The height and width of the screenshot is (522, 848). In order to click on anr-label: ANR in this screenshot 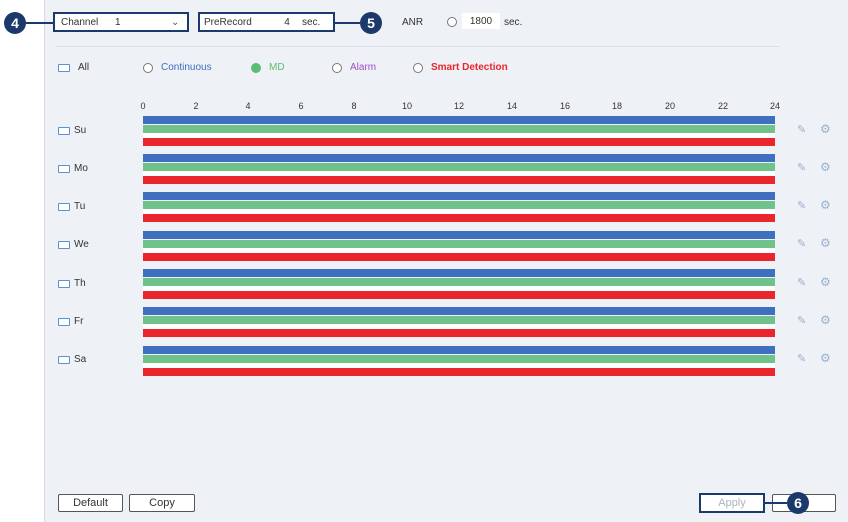, I will do `click(413, 22)`.